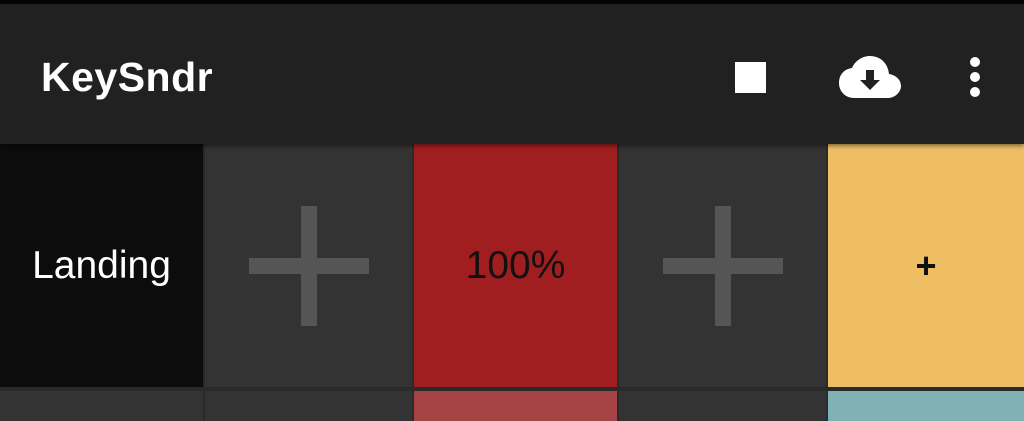 This screenshot has width=1024, height=421. I want to click on key-tile-plus: +, so click(926, 265).